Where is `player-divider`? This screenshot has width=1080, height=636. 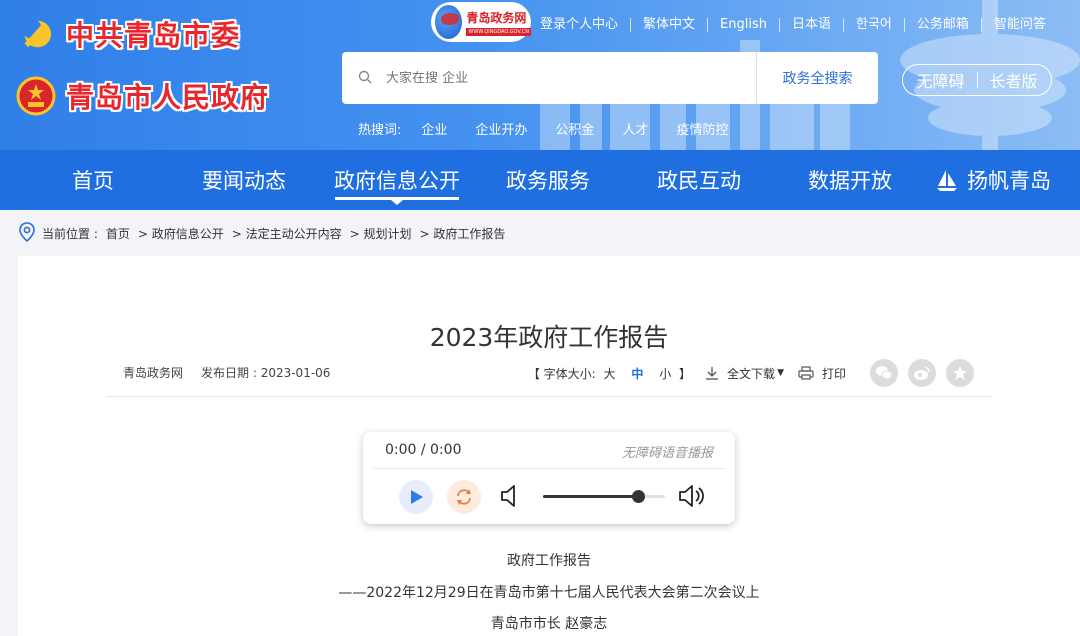 player-divider is located at coordinates (549, 468).